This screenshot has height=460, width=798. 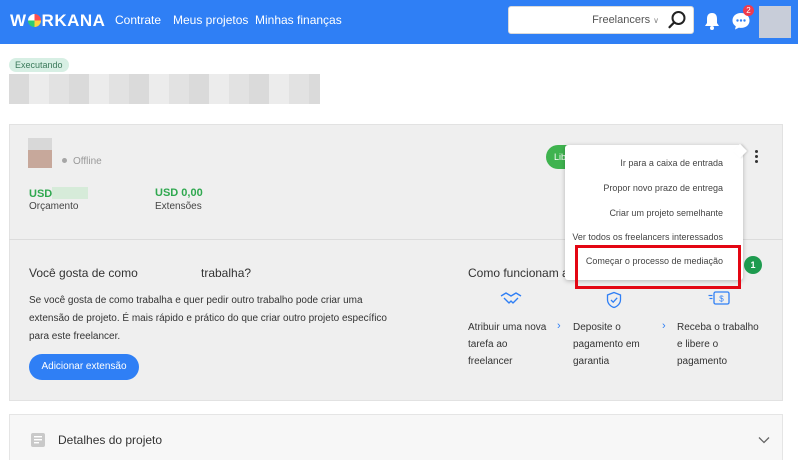 I want to click on money-icon: $, so click(x=719, y=298).